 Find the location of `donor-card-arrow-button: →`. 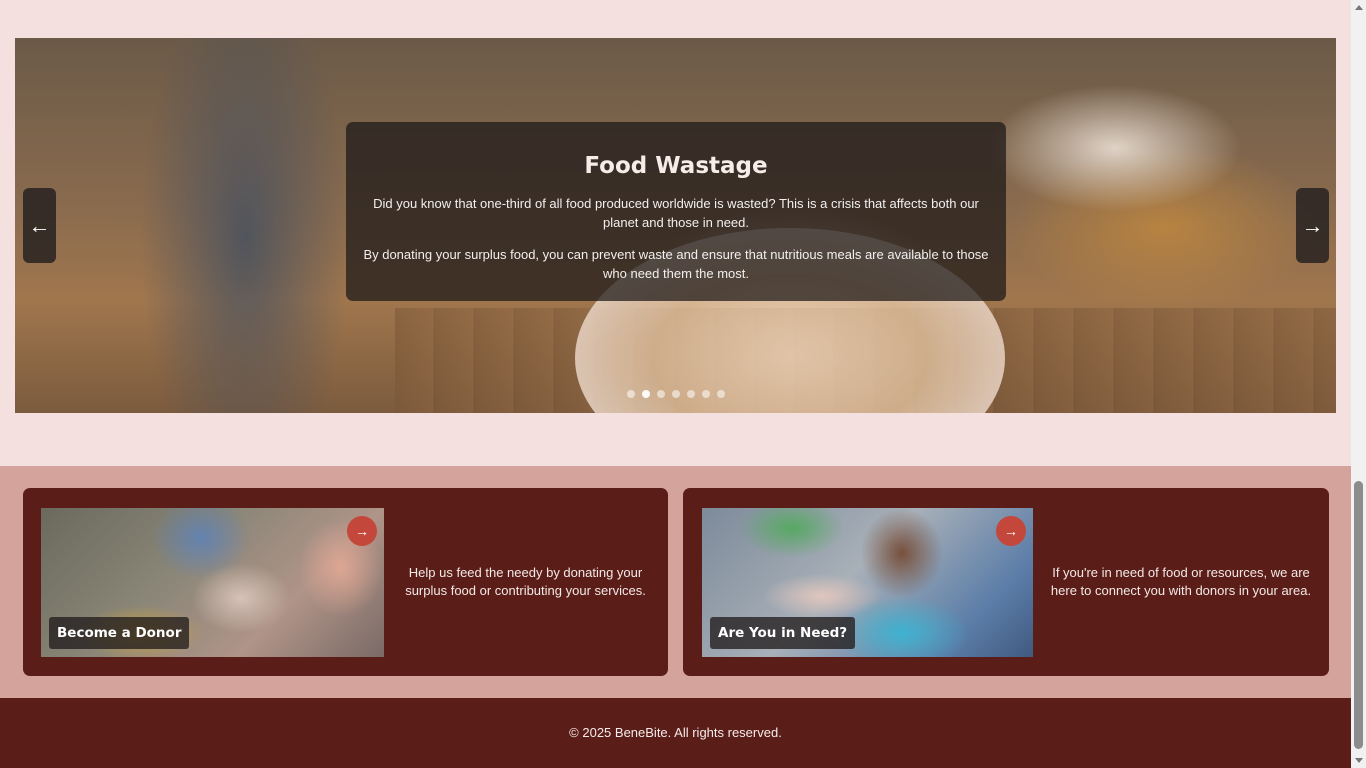

donor-card-arrow-button: → is located at coordinates (362, 531).